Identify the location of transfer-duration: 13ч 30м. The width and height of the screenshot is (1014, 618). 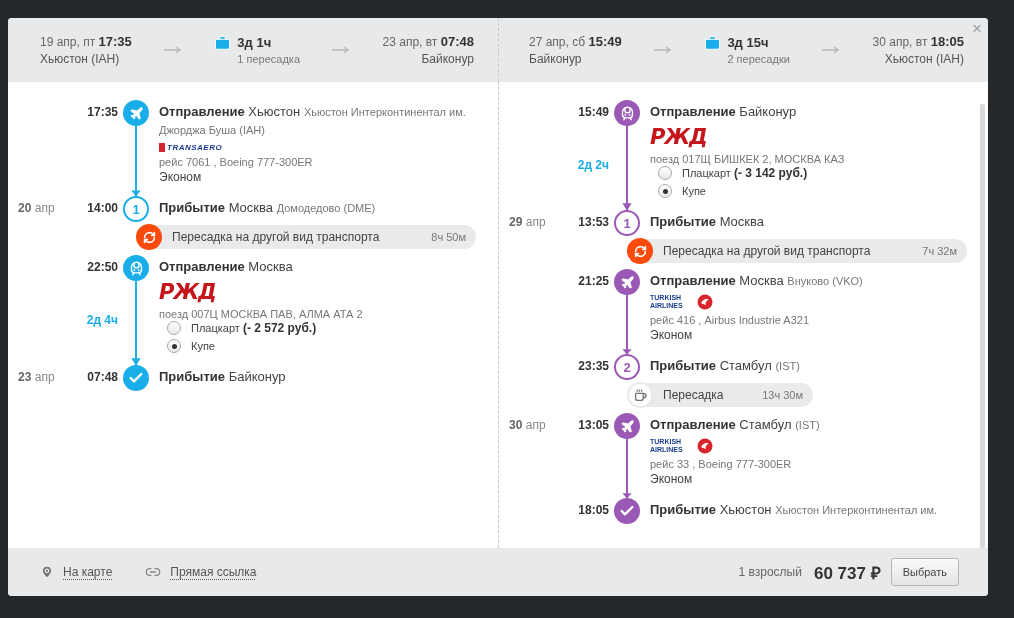
(782, 395).